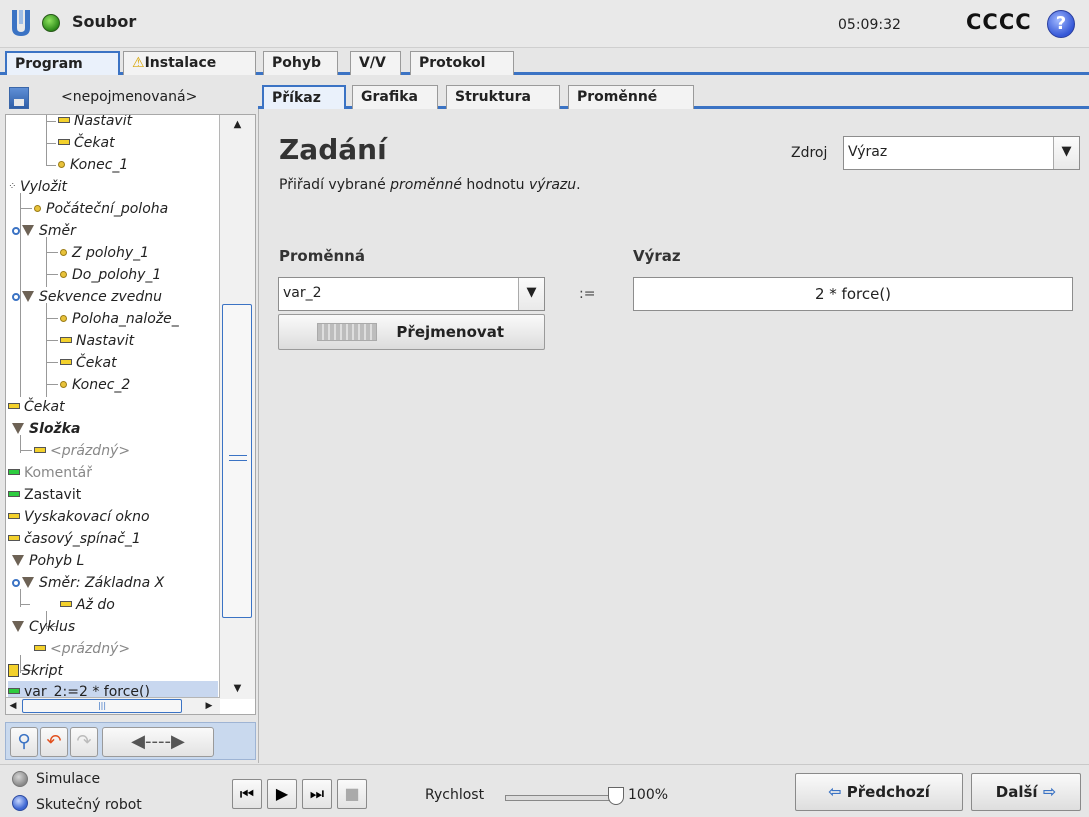 The image size is (1089, 817). I want to click on tree-node: Z polohy_1, so click(104, 253).